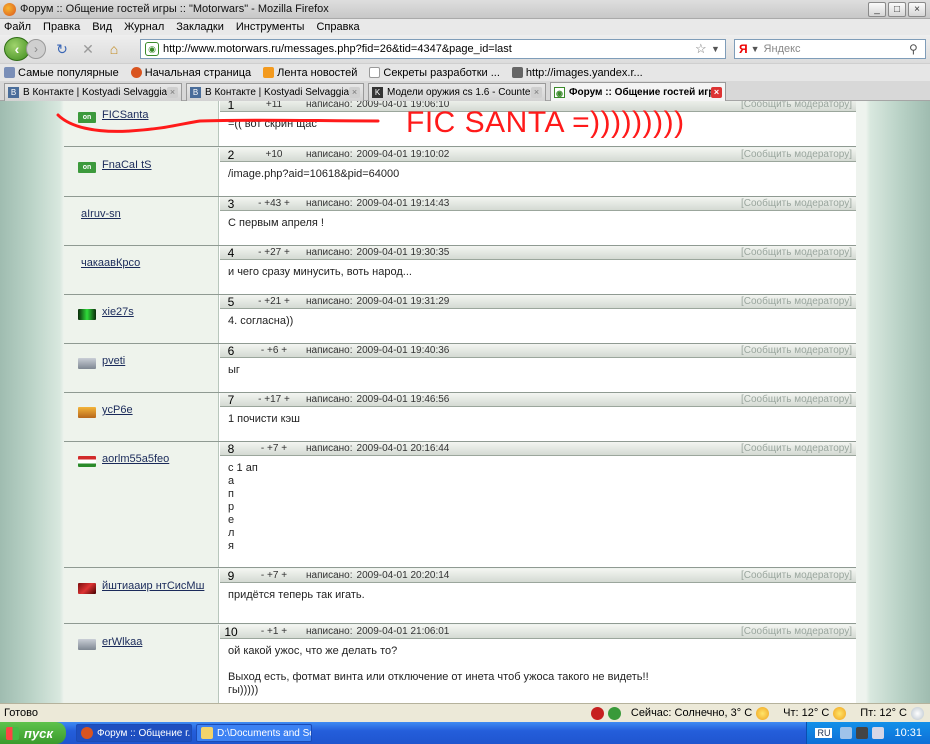  I want to click on search-input: Яндекс, so click(836, 49).